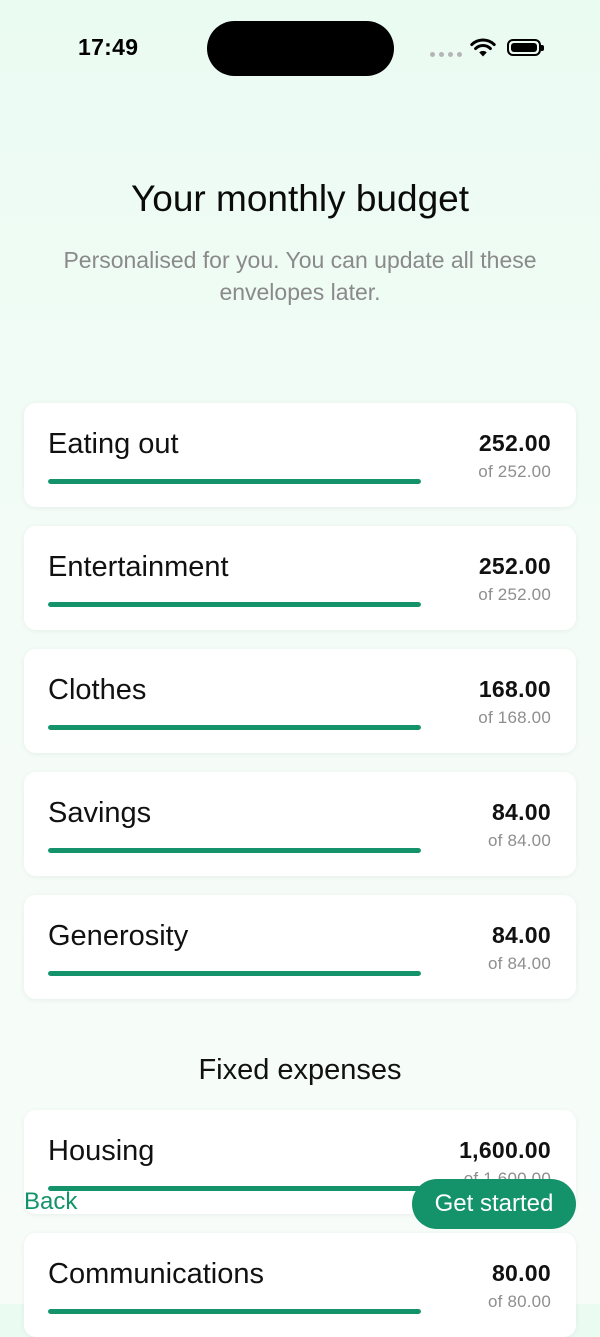  Describe the element at coordinates (50, 1202) in the screenshot. I see `back-button: Back` at that location.